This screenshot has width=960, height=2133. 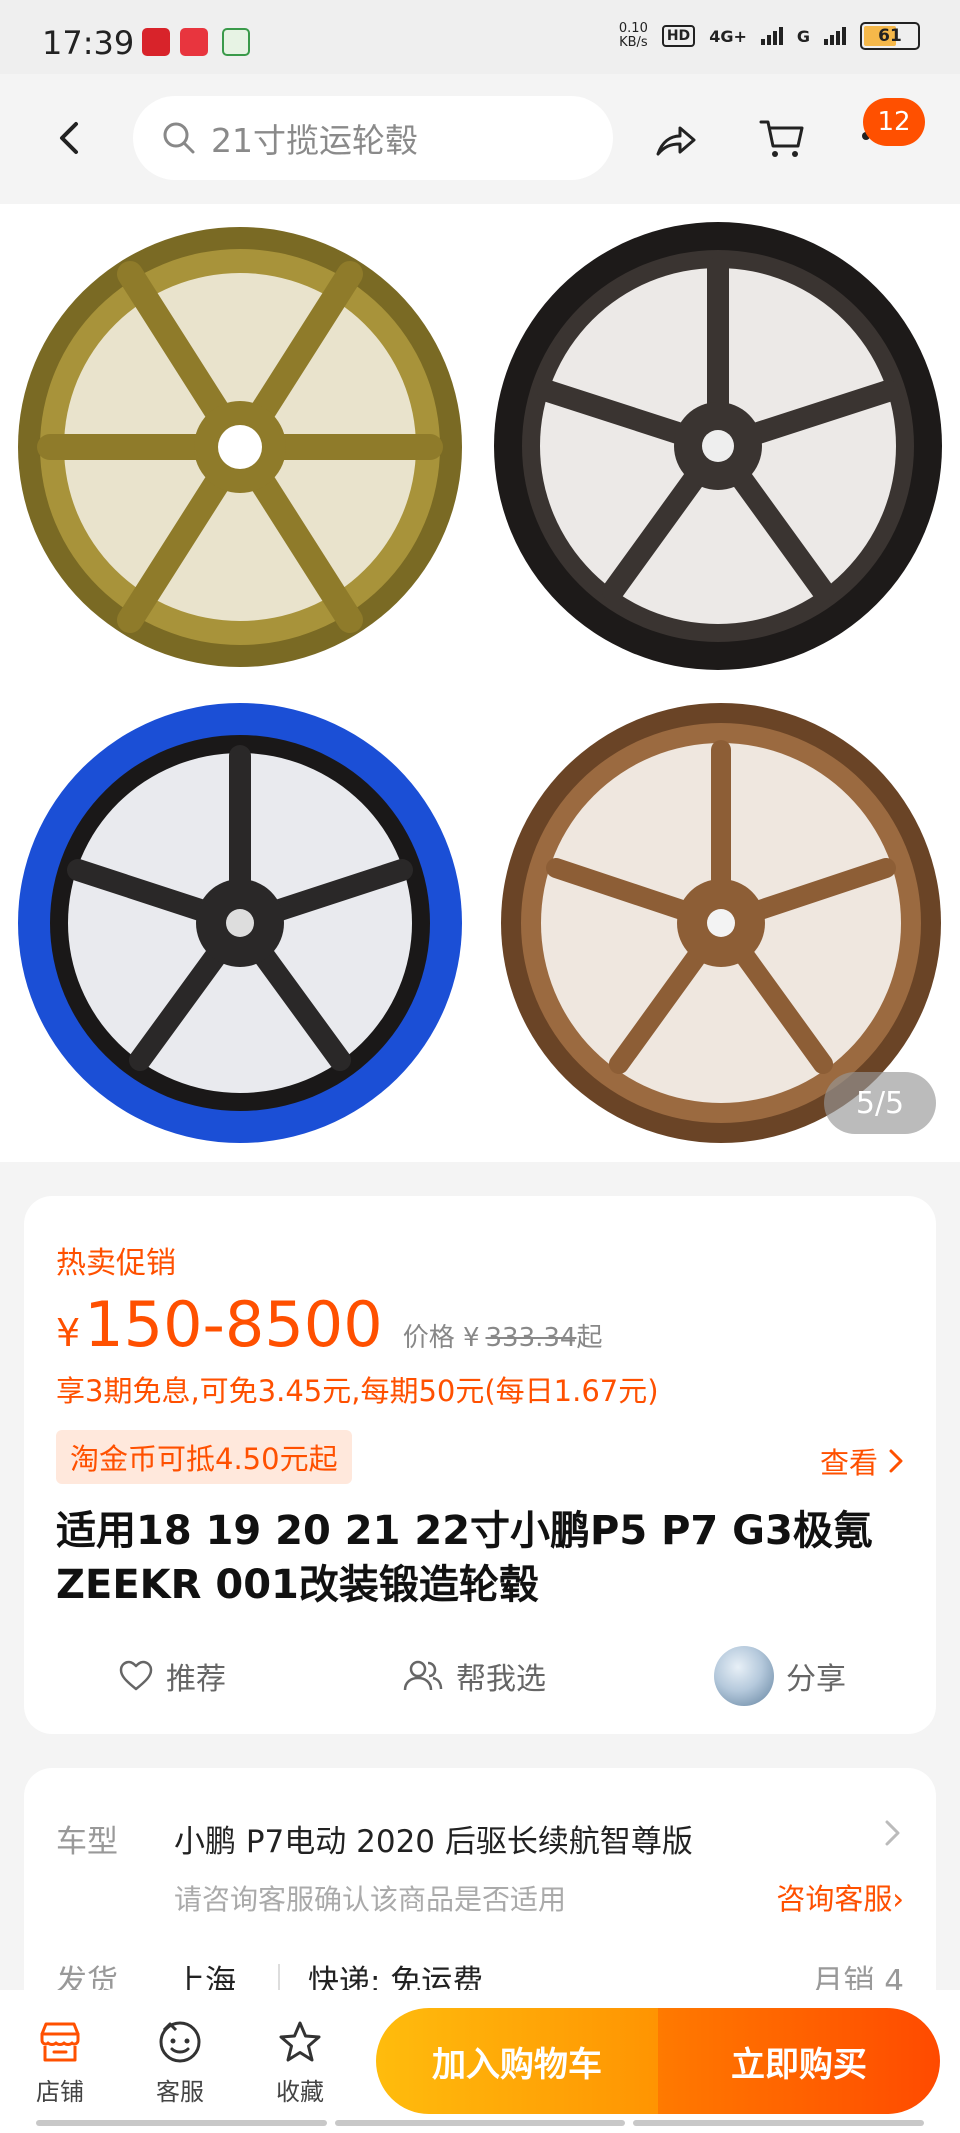 What do you see at coordinates (441, 1338) in the screenshot?
I see `original-price-label: 价格 ¥` at bounding box center [441, 1338].